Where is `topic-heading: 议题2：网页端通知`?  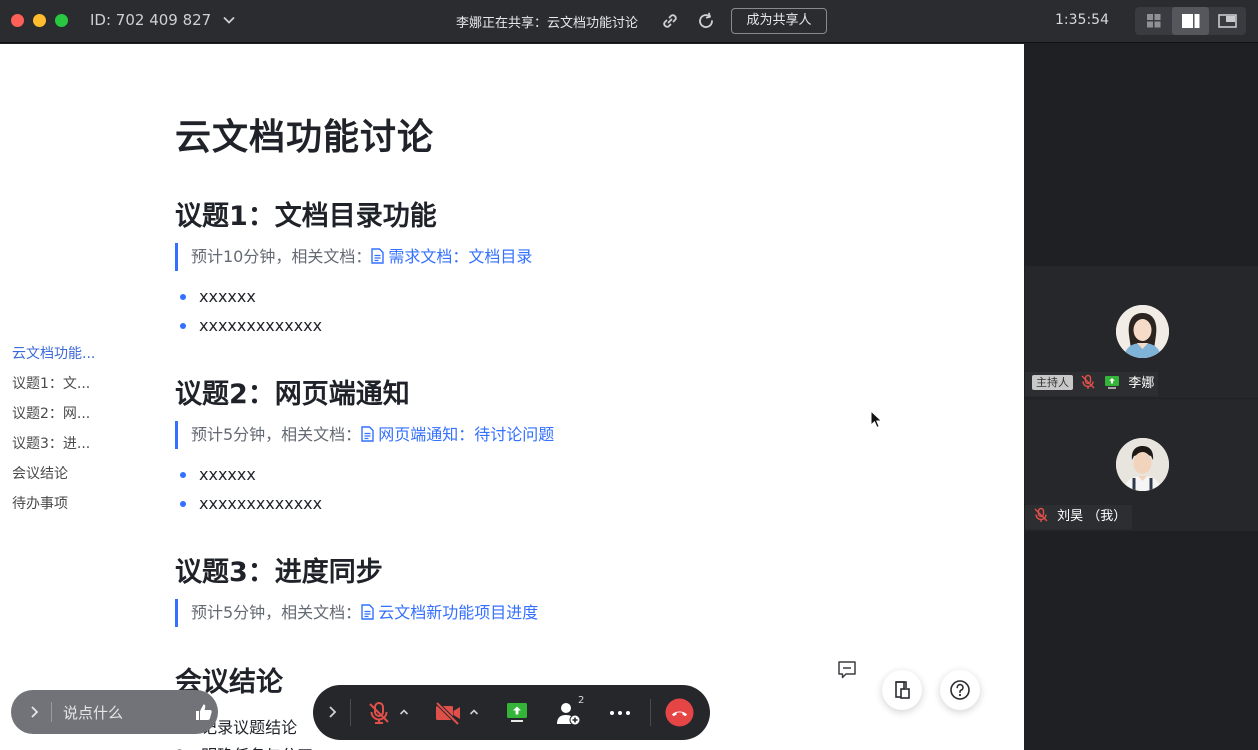 topic-heading: 议题2：网页端通知 is located at coordinates (292, 394).